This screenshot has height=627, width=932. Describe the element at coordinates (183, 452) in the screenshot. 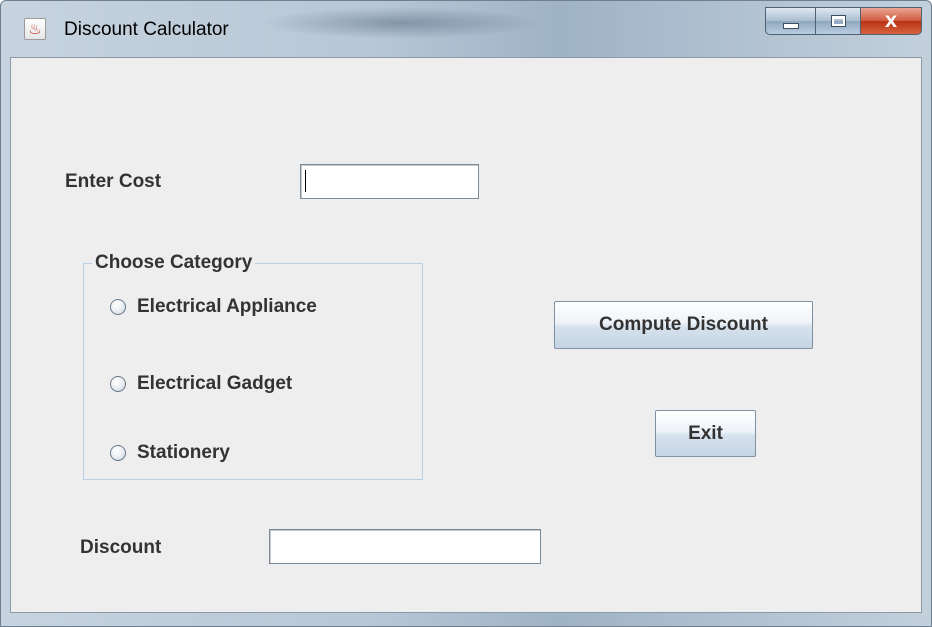

I see `radio-label-stationery: Stationery` at that location.